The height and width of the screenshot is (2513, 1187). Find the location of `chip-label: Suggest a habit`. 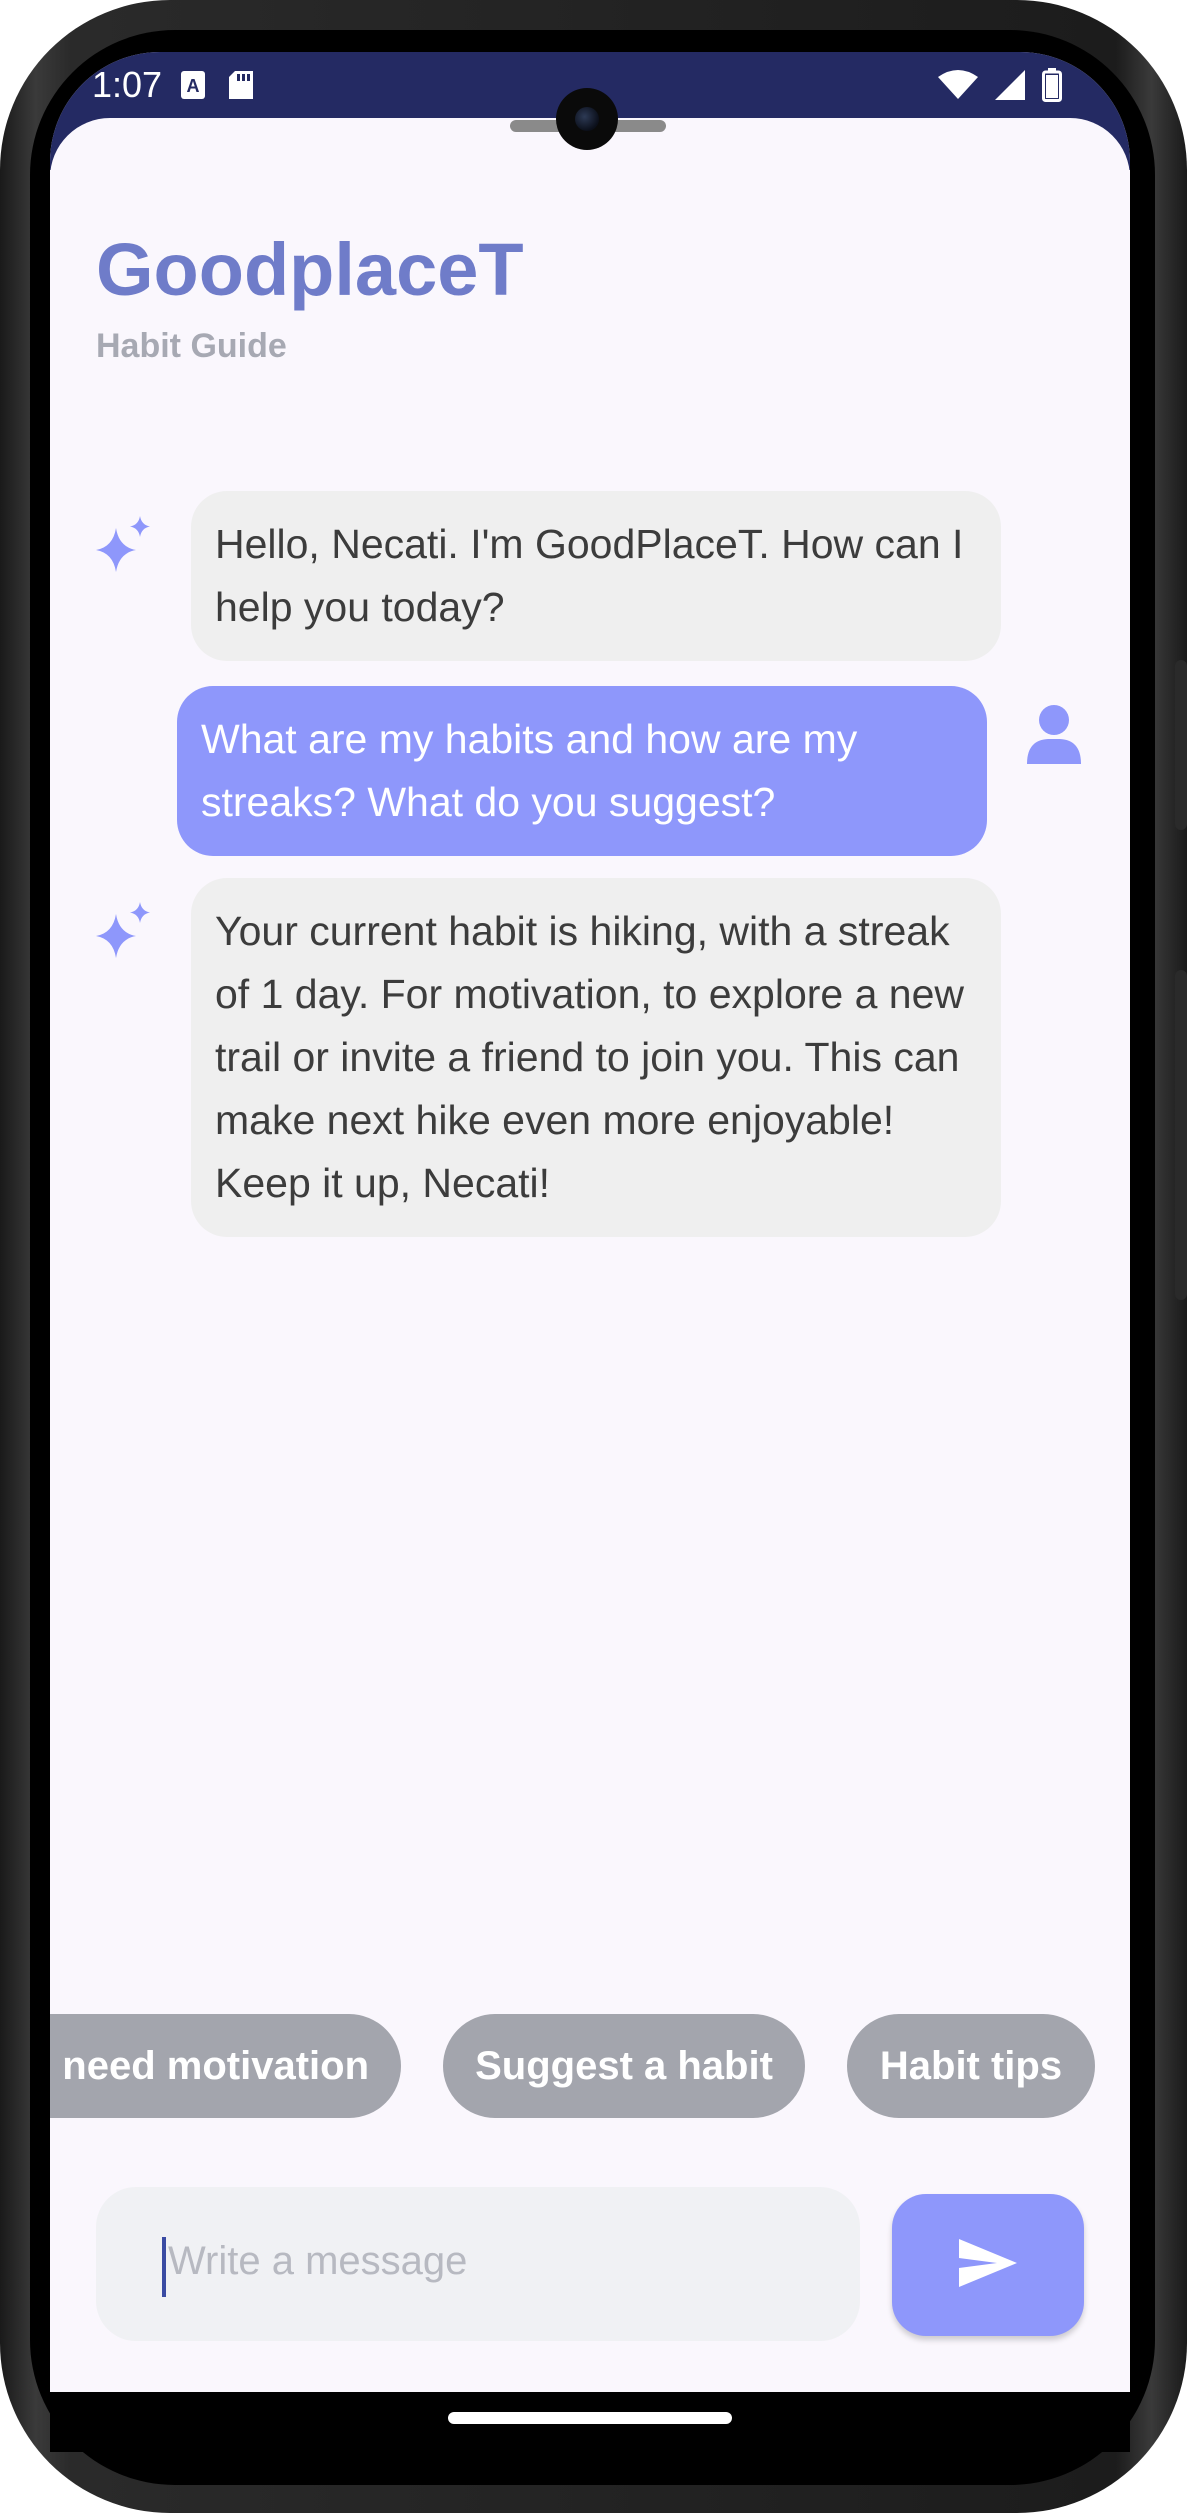

chip-label: Suggest a habit is located at coordinates (624, 2065).